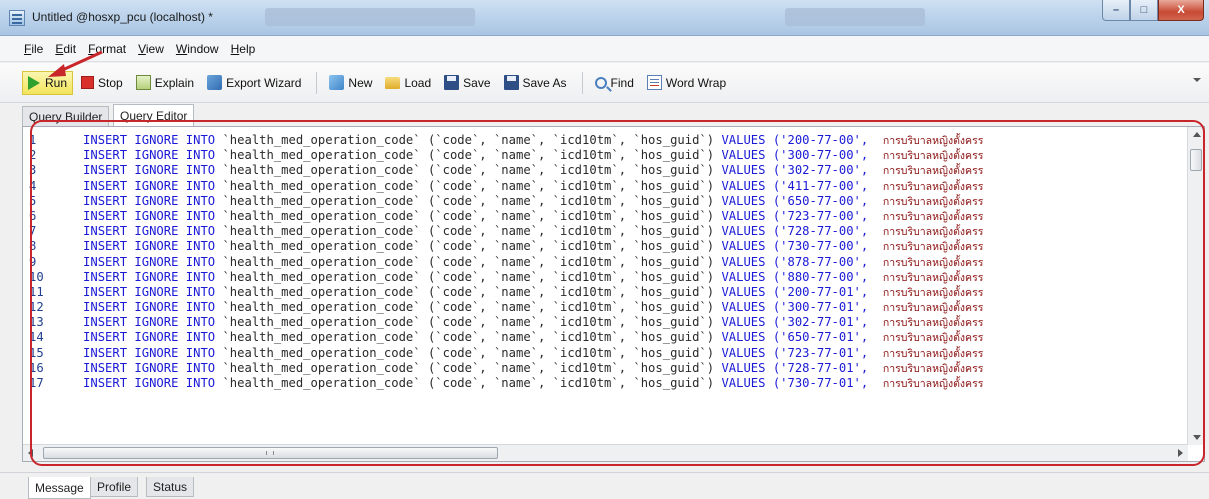 Image resolution: width=1209 pixels, height=499 pixels. Describe the element at coordinates (820, 231) in the screenshot. I see `sql-code-value: ('728-77-00',` at that location.